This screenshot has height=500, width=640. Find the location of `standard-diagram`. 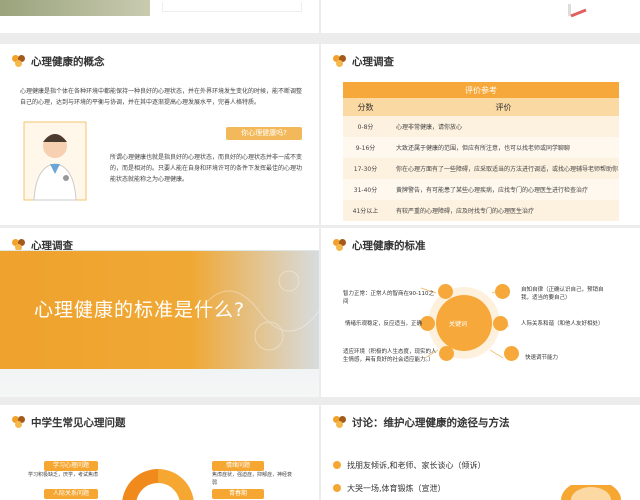

standard-diagram is located at coordinates (464, 323).